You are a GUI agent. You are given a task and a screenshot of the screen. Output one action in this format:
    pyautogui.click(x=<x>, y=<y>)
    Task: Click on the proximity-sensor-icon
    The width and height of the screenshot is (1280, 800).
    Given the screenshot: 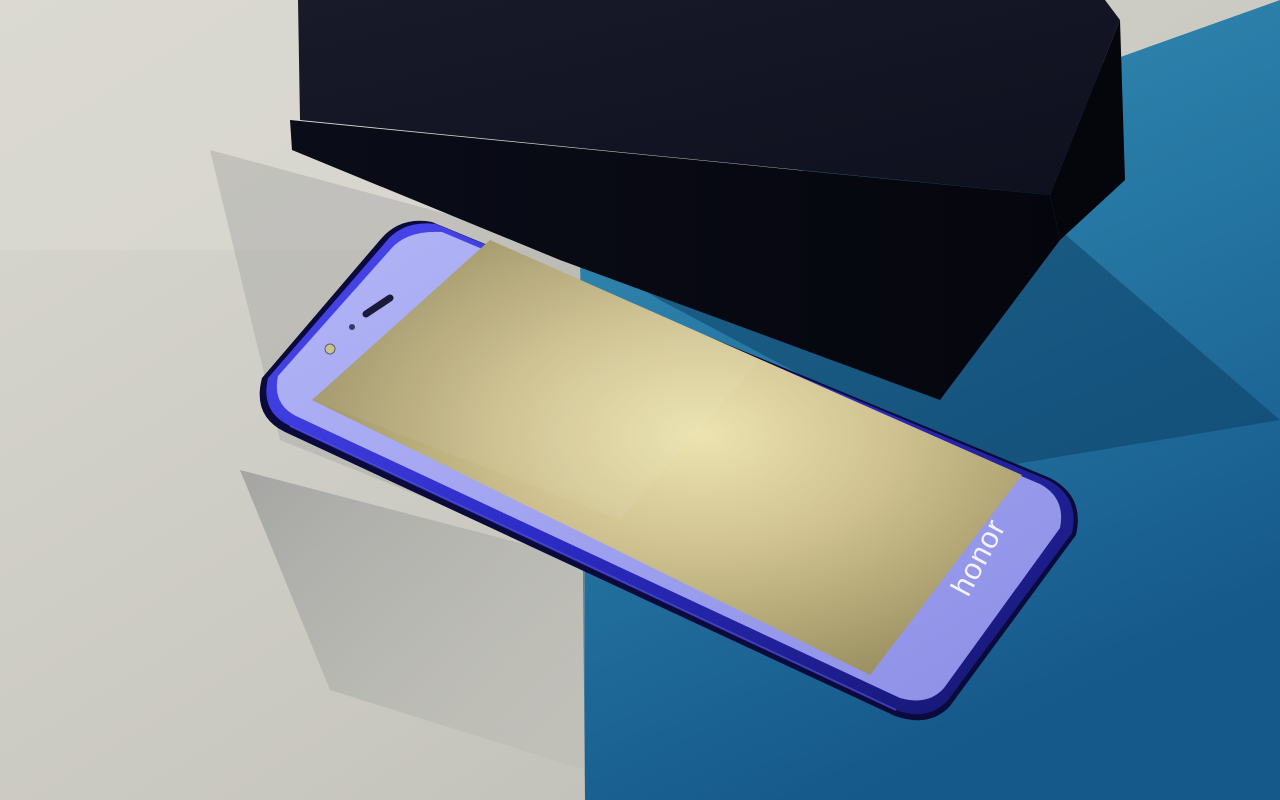 What is the action you would take?
    pyautogui.click(x=352, y=327)
    